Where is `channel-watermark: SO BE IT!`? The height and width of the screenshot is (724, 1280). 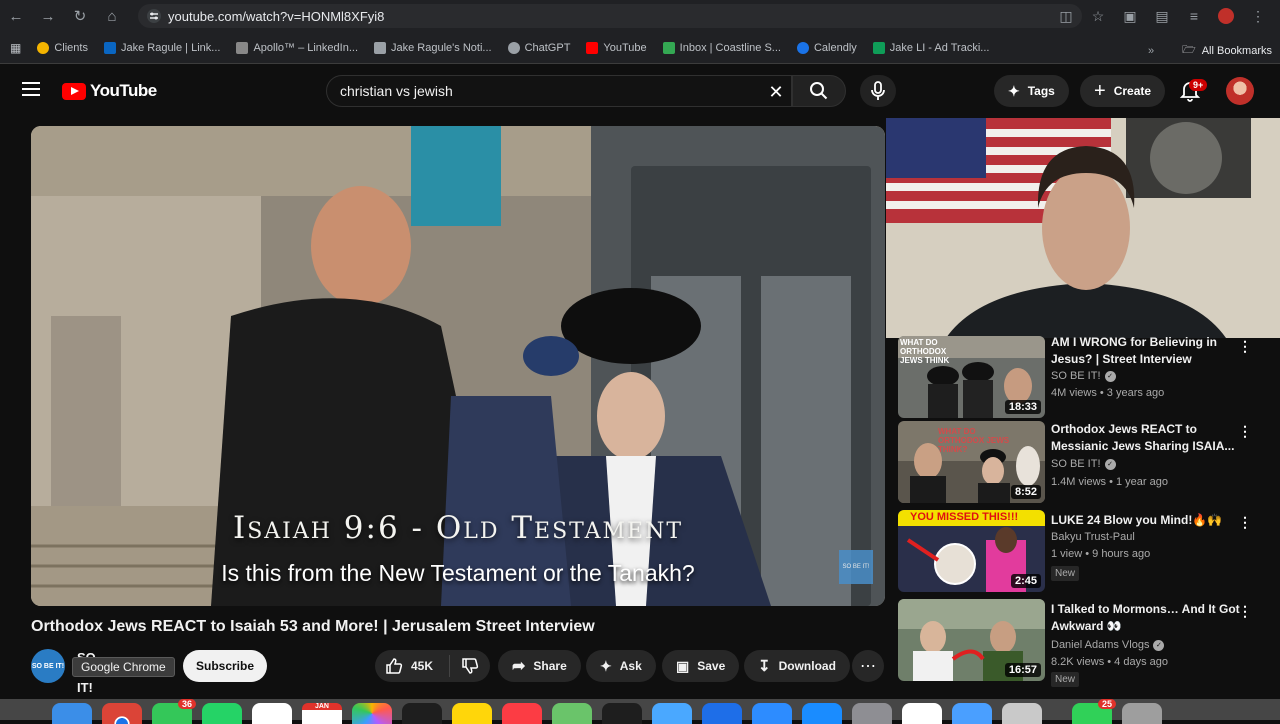
channel-watermark: SO BE IT! is located at coordinates (856, 567).